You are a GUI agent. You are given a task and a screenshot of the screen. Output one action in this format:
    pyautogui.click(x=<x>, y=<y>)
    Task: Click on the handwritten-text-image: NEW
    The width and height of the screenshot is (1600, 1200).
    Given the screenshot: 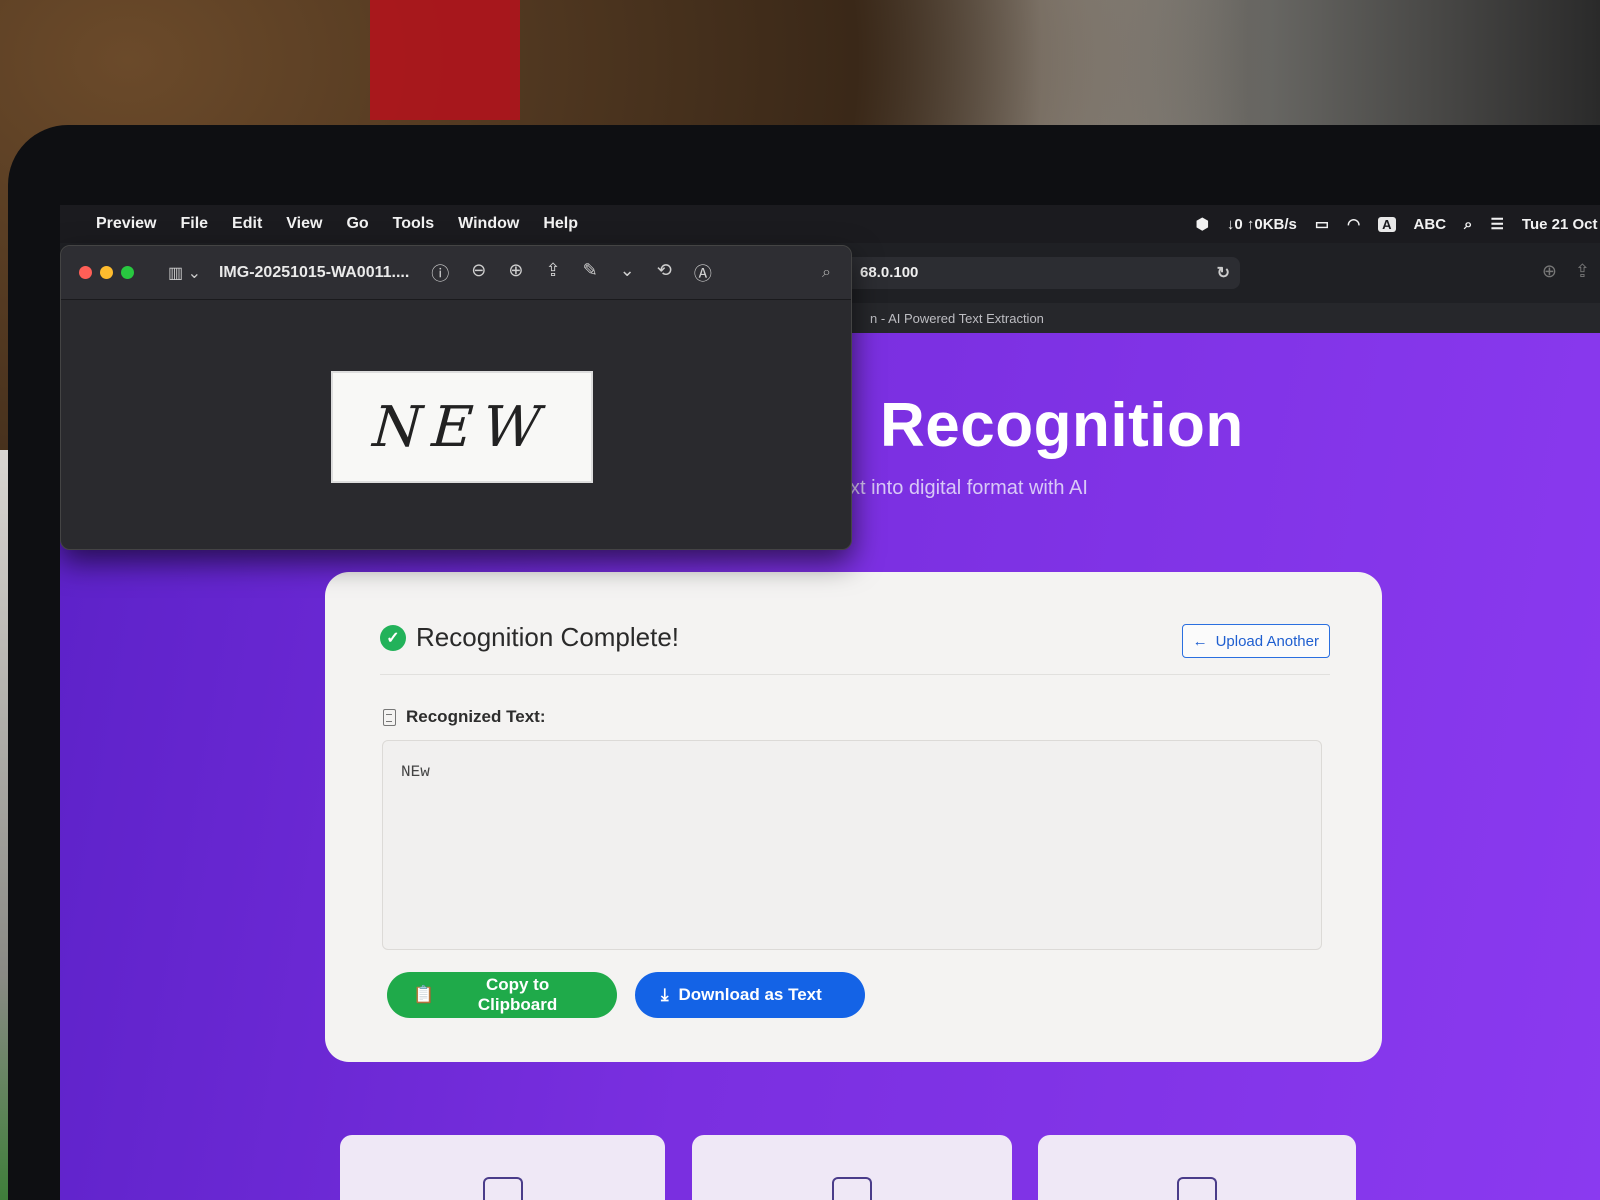 What is the action you would take?
    pyautogui.click(x=462, y=427)
    